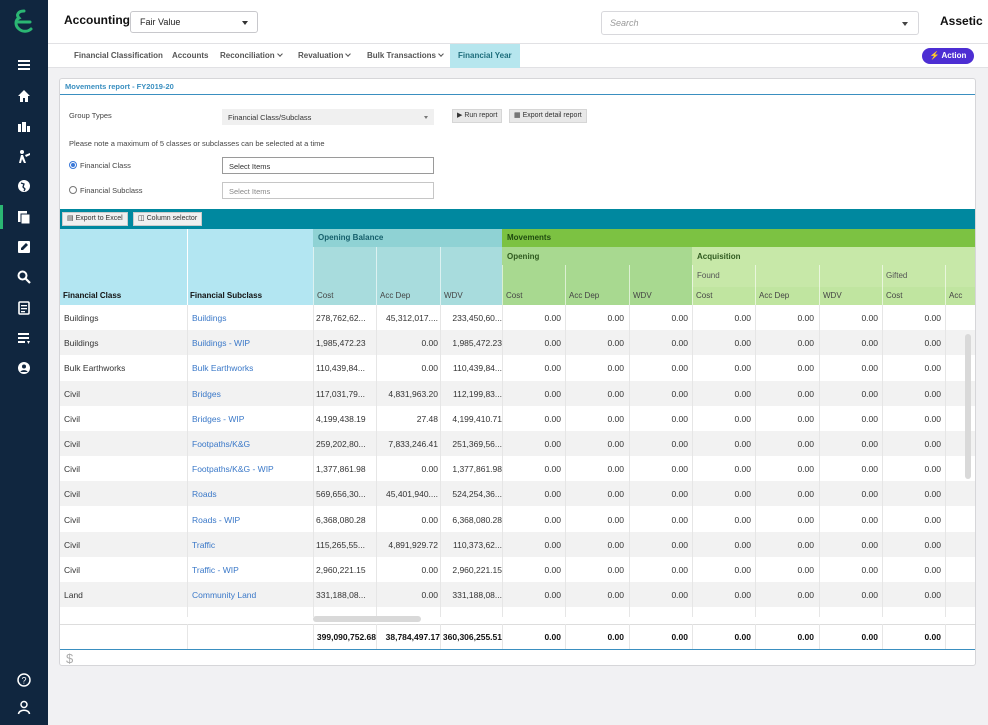 Image resolution: width=988 pixels, height=725 pixels. Describe the element at coordinates (367, 619) in the screenshot. I see `horizontal-scrollbar` at that location.